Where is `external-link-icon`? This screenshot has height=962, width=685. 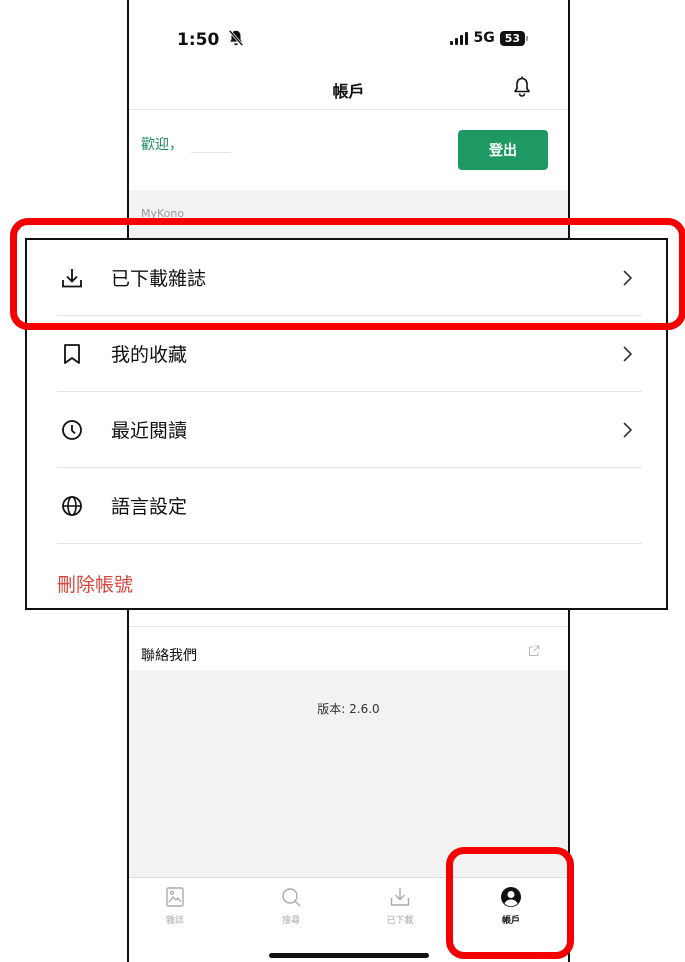 external-link-icon is located at coordinates (534, 650).